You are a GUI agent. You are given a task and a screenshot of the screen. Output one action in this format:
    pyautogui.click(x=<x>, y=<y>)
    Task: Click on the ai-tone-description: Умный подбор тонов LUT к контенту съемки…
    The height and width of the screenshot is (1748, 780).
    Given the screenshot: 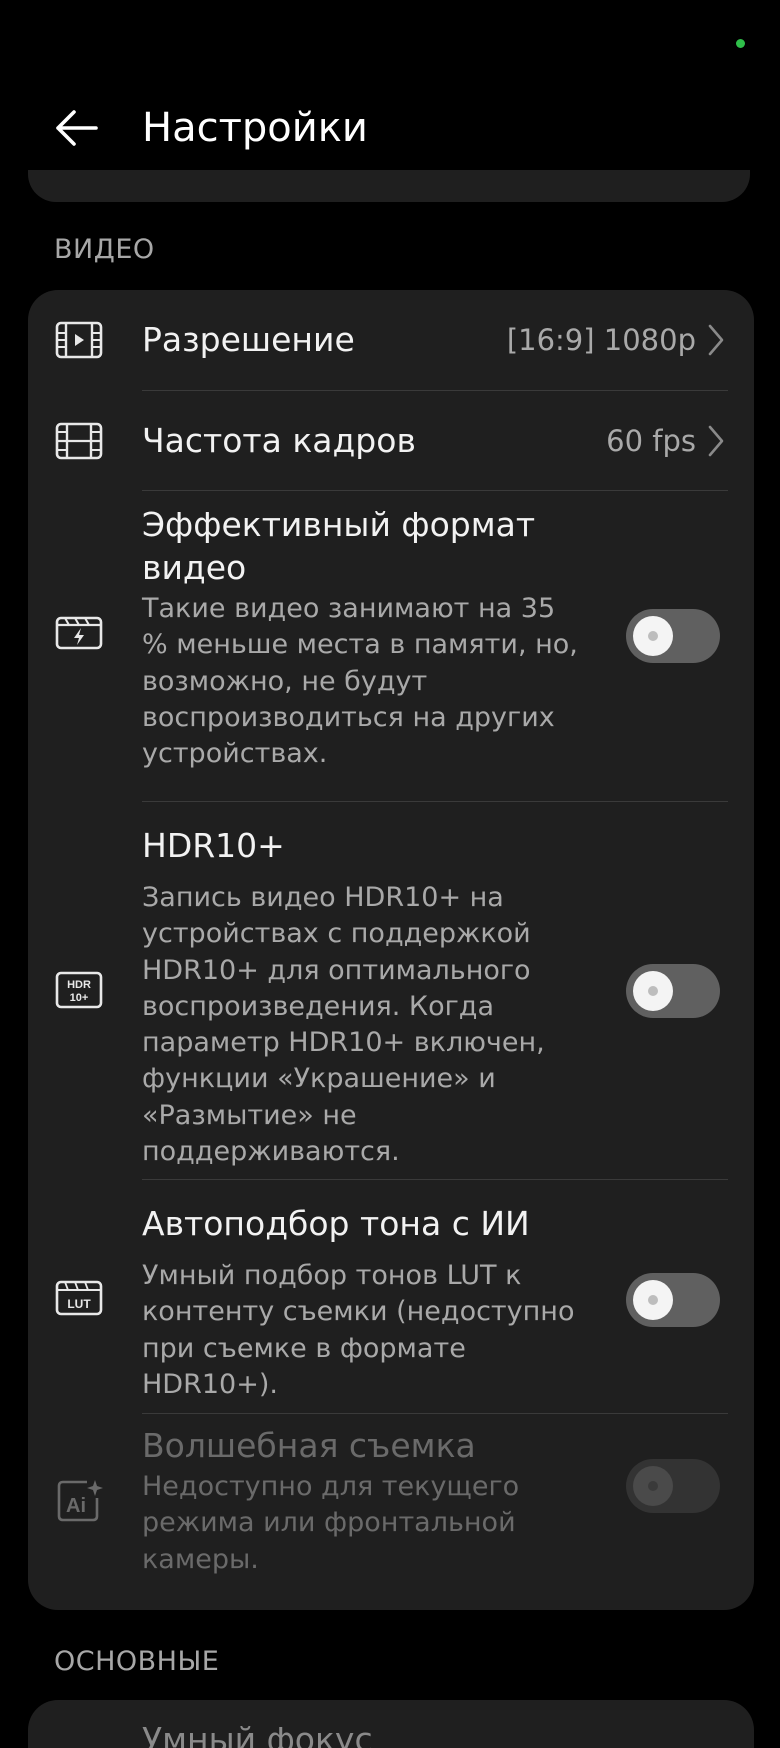 What is the action you would take?
    pyautogui.click(x=358, y=1330)
    